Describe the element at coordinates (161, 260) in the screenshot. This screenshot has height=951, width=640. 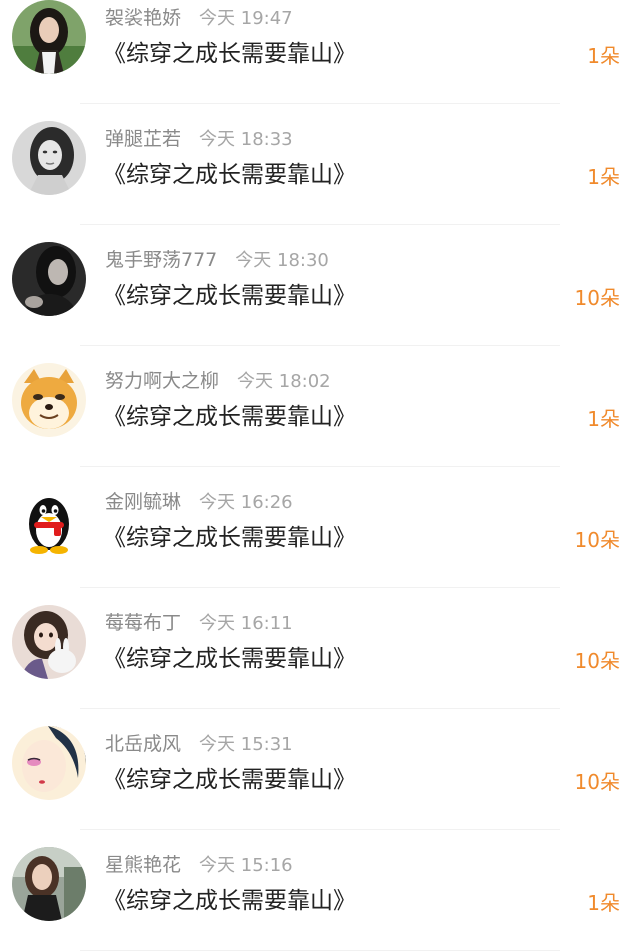
I see `user-name: 鬼手野荡777` at that location.